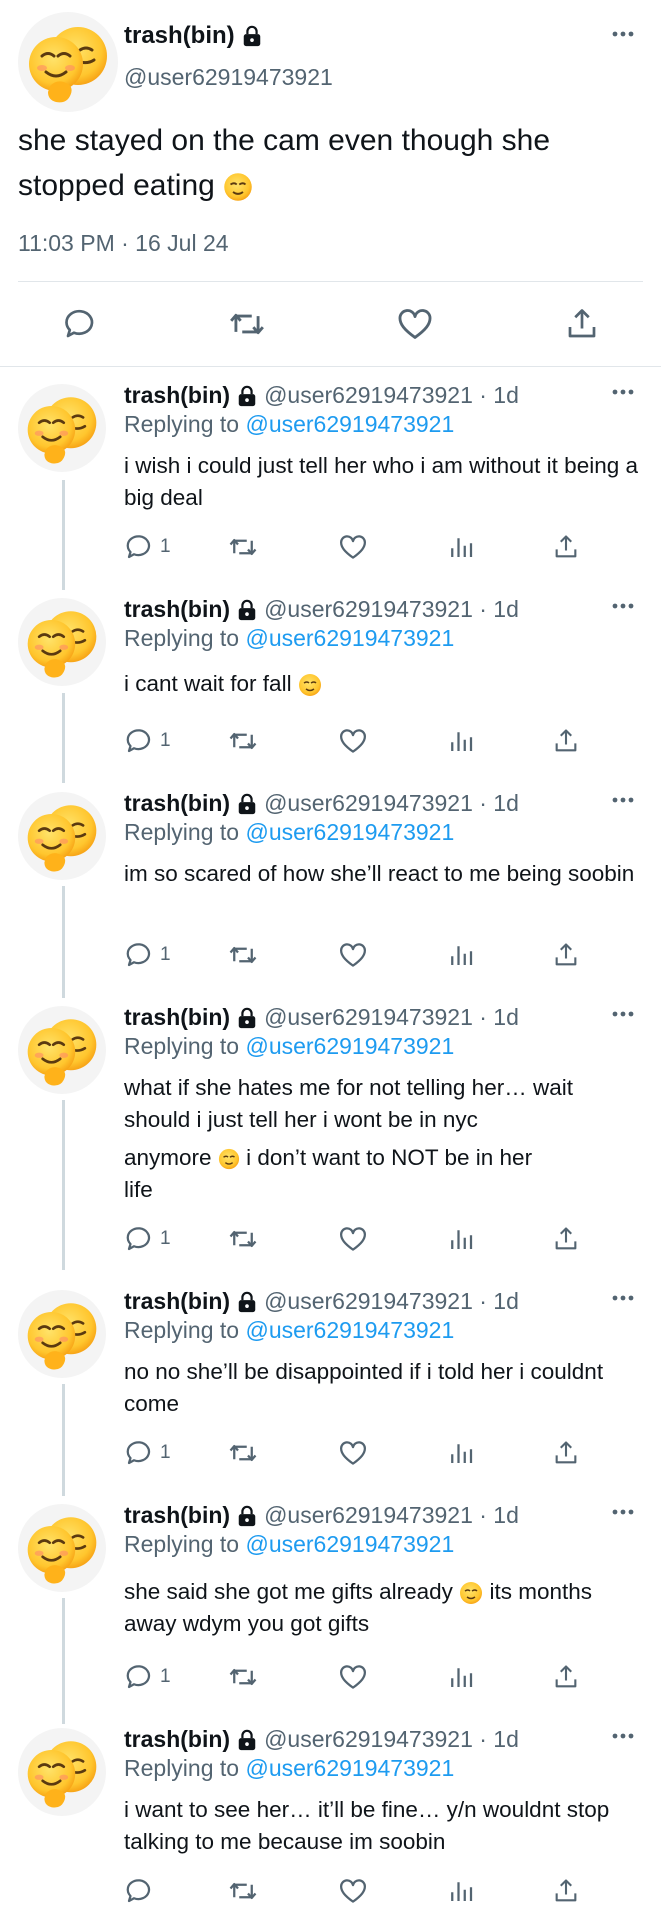  I want to click on pensive-face-icon, so click(310, 685).